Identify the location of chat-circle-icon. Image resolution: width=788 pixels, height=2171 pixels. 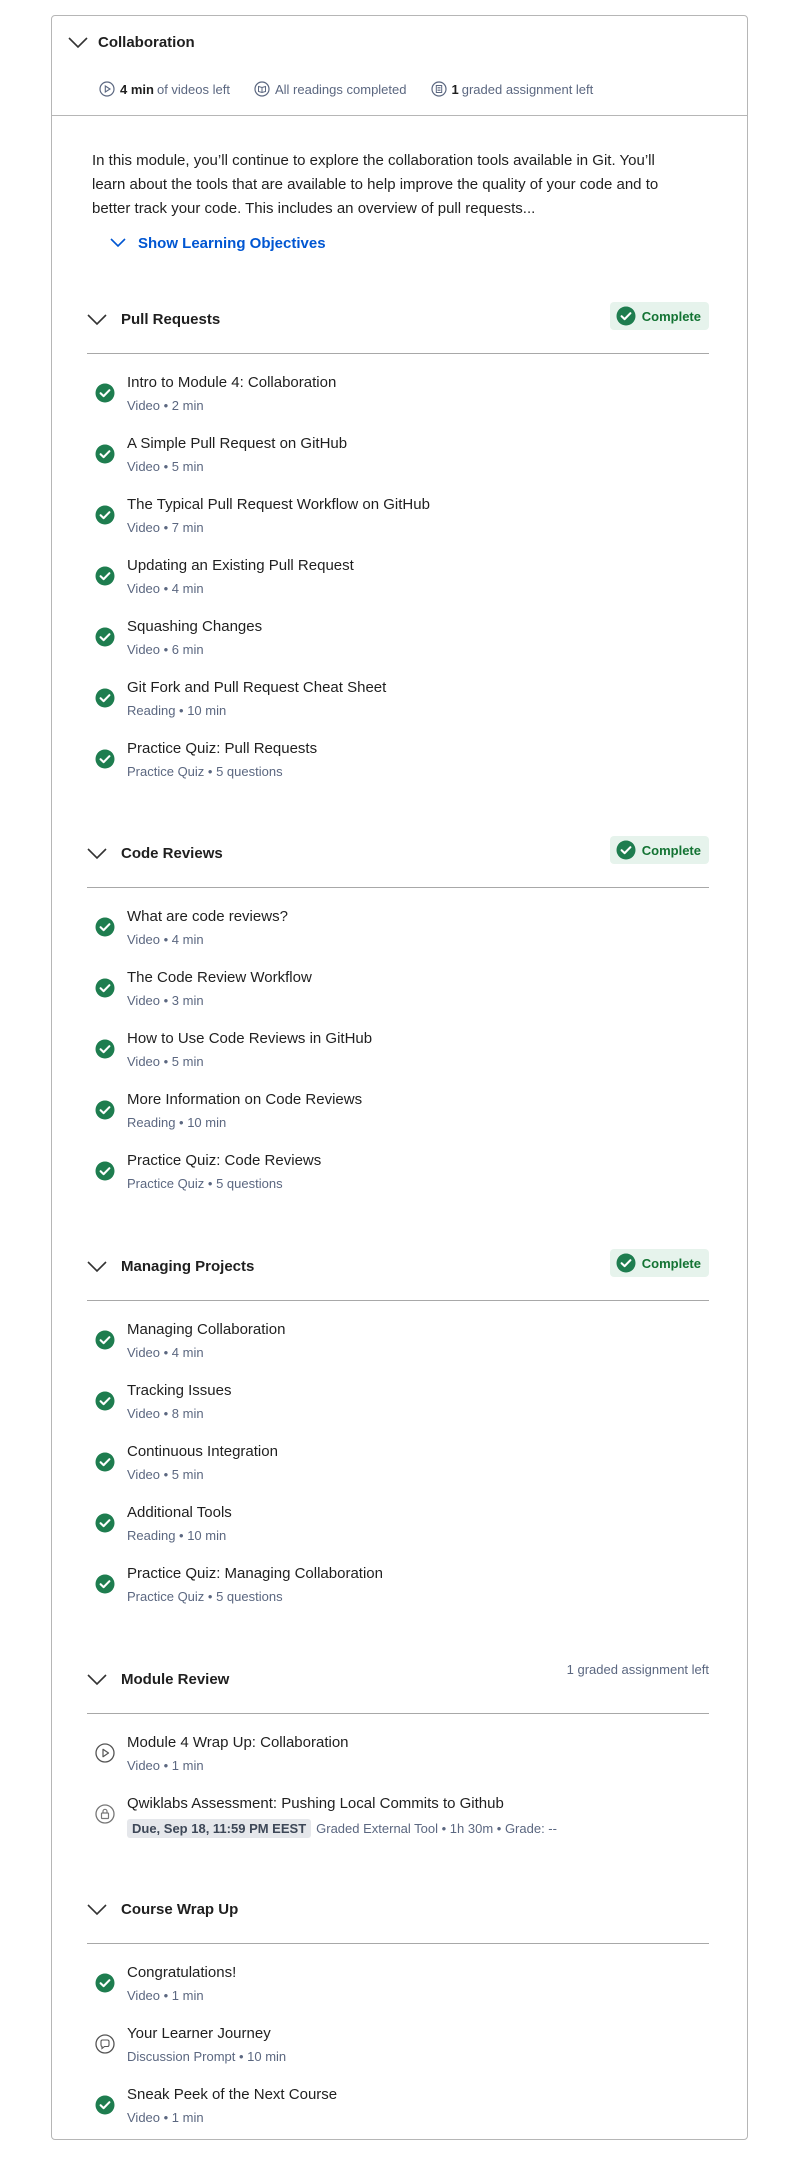
(105, 2044).